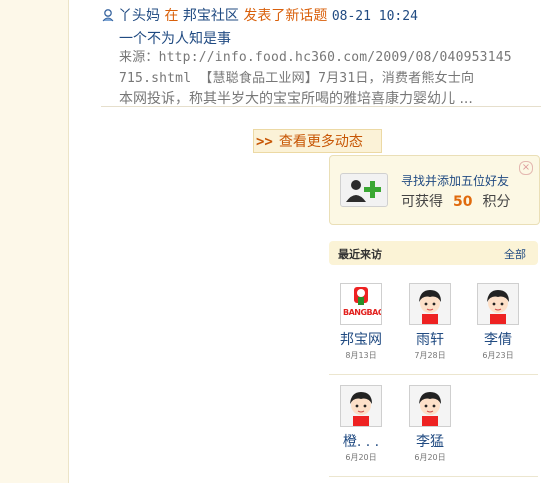 The width and height of the screenshot is (541, 483). I want to click on view-more-activity-button: >> 查看更多动态, so click(317, 141).